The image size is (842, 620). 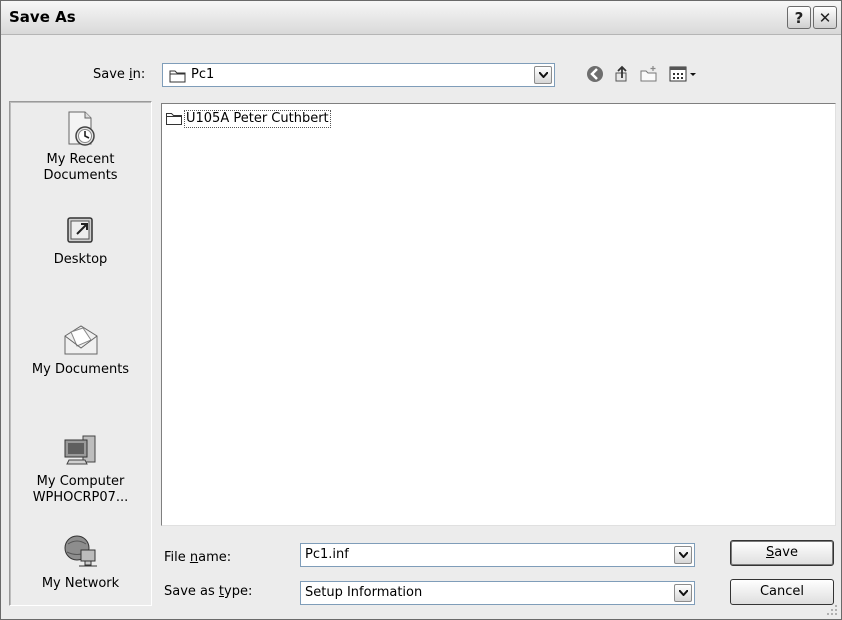 I want to click on place-my-network: My Network, so click(x=80, y=562).